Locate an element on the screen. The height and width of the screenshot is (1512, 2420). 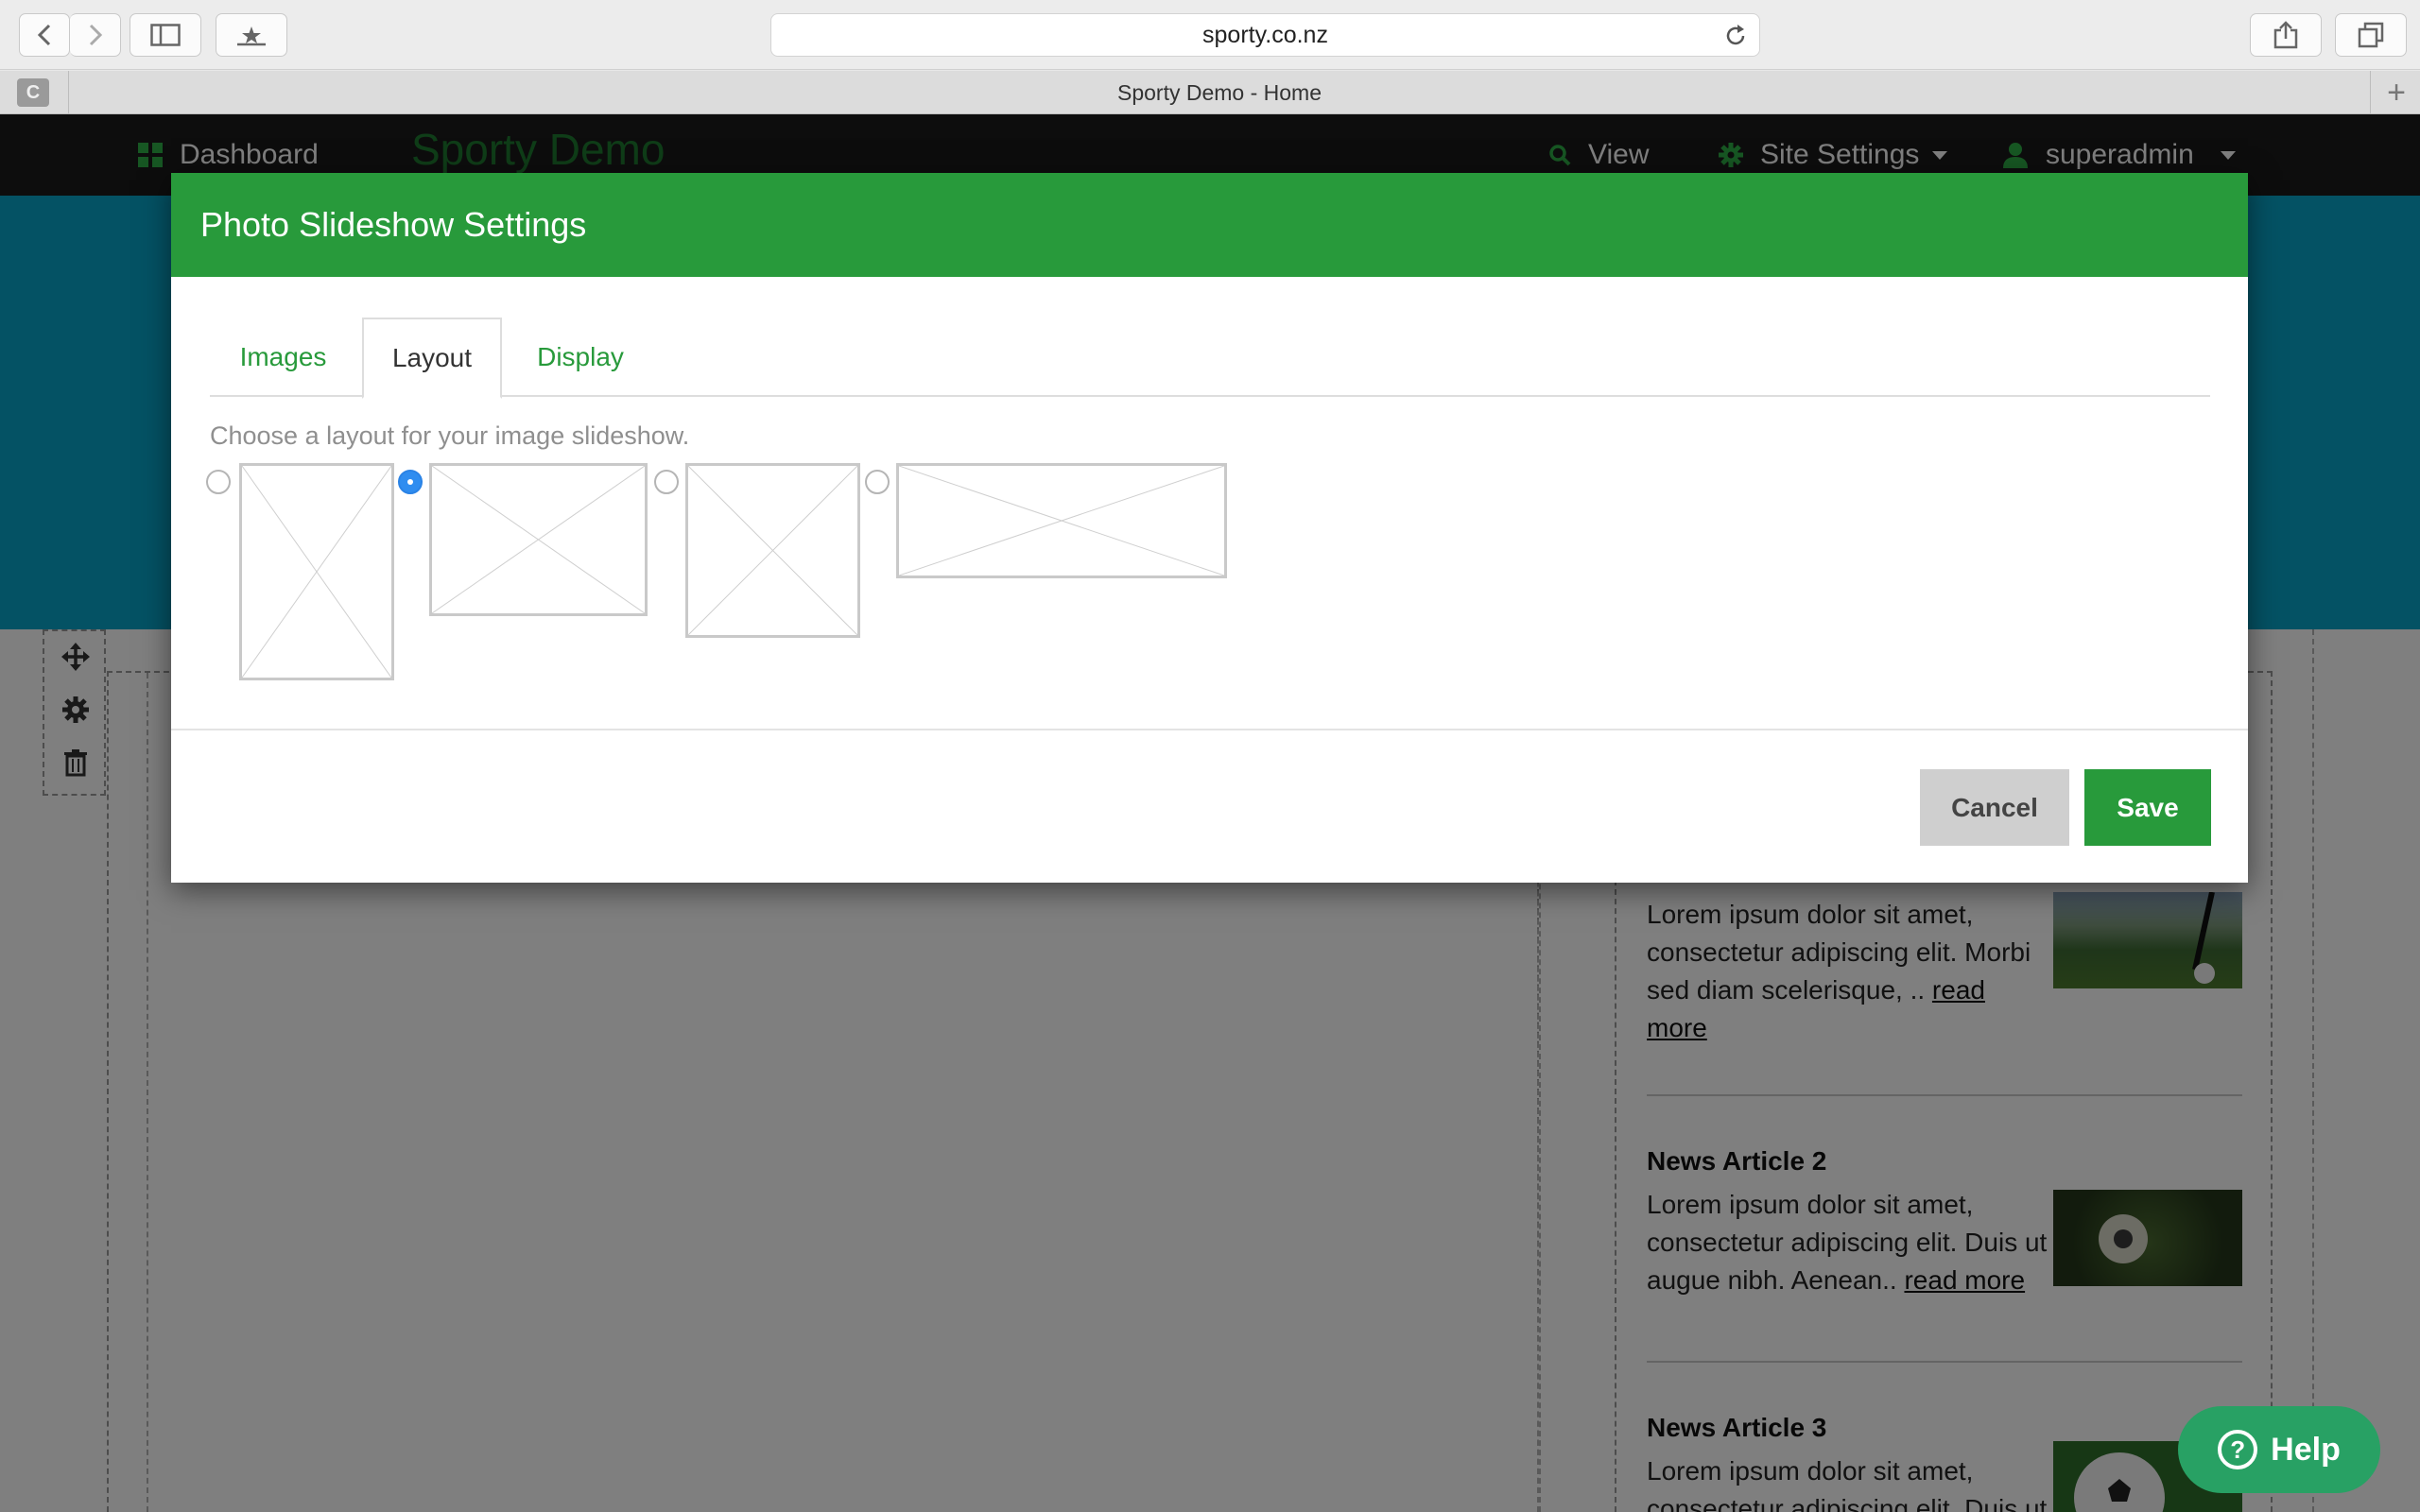
tab-title: Sporty Demo - Home is located at coordinates (1219, 92).